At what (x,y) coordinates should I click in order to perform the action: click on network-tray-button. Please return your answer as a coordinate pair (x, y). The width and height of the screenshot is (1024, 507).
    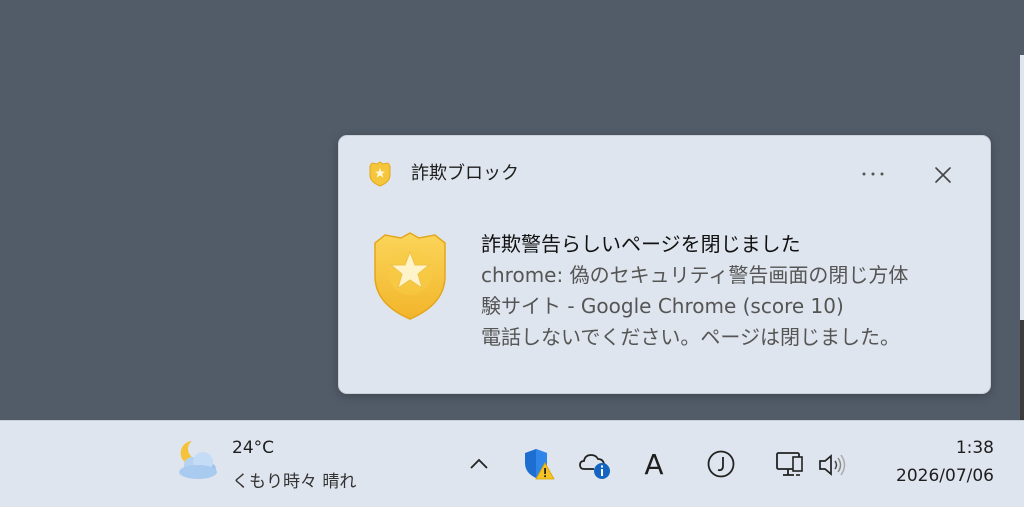
    Looking at the image, I should click on (790, 465).